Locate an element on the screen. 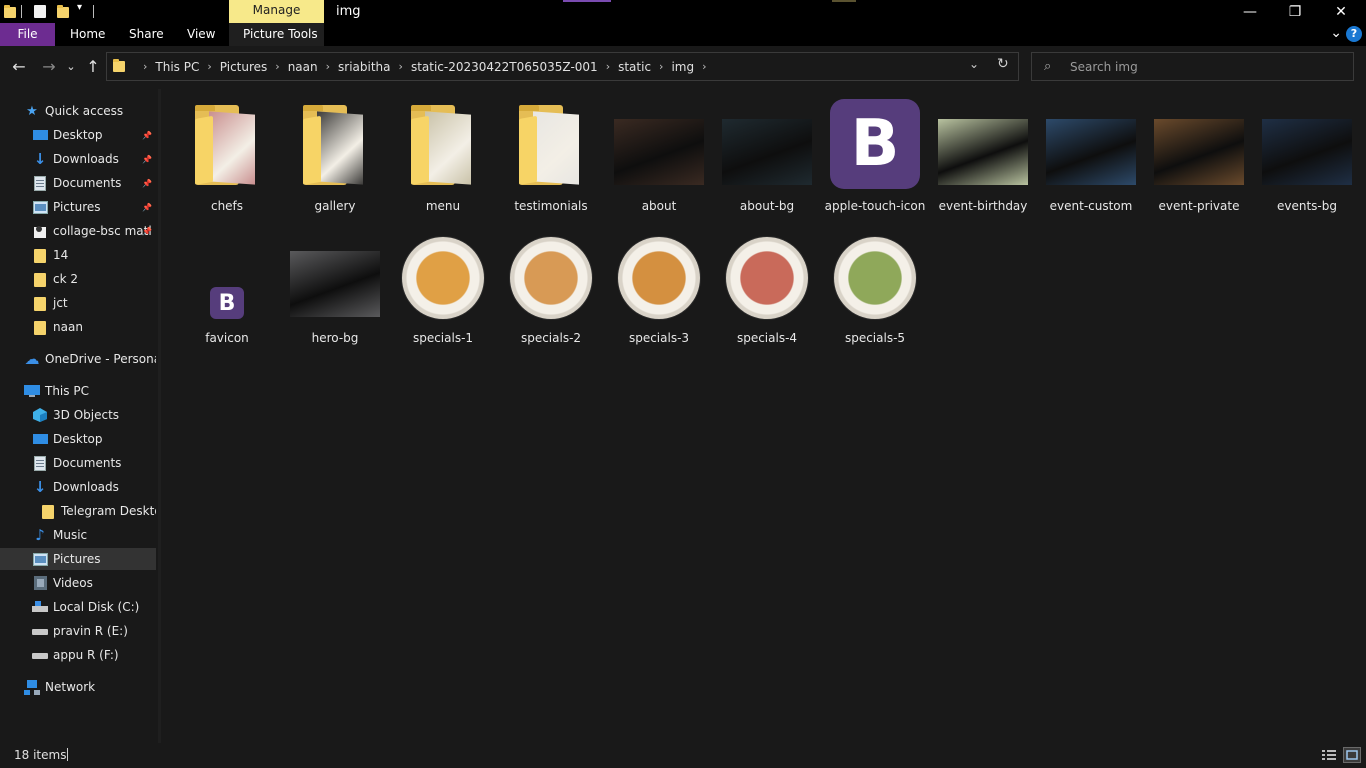 This screenshot has height=768, width=1366. tab-view: View is located at coordinates (201, 34).